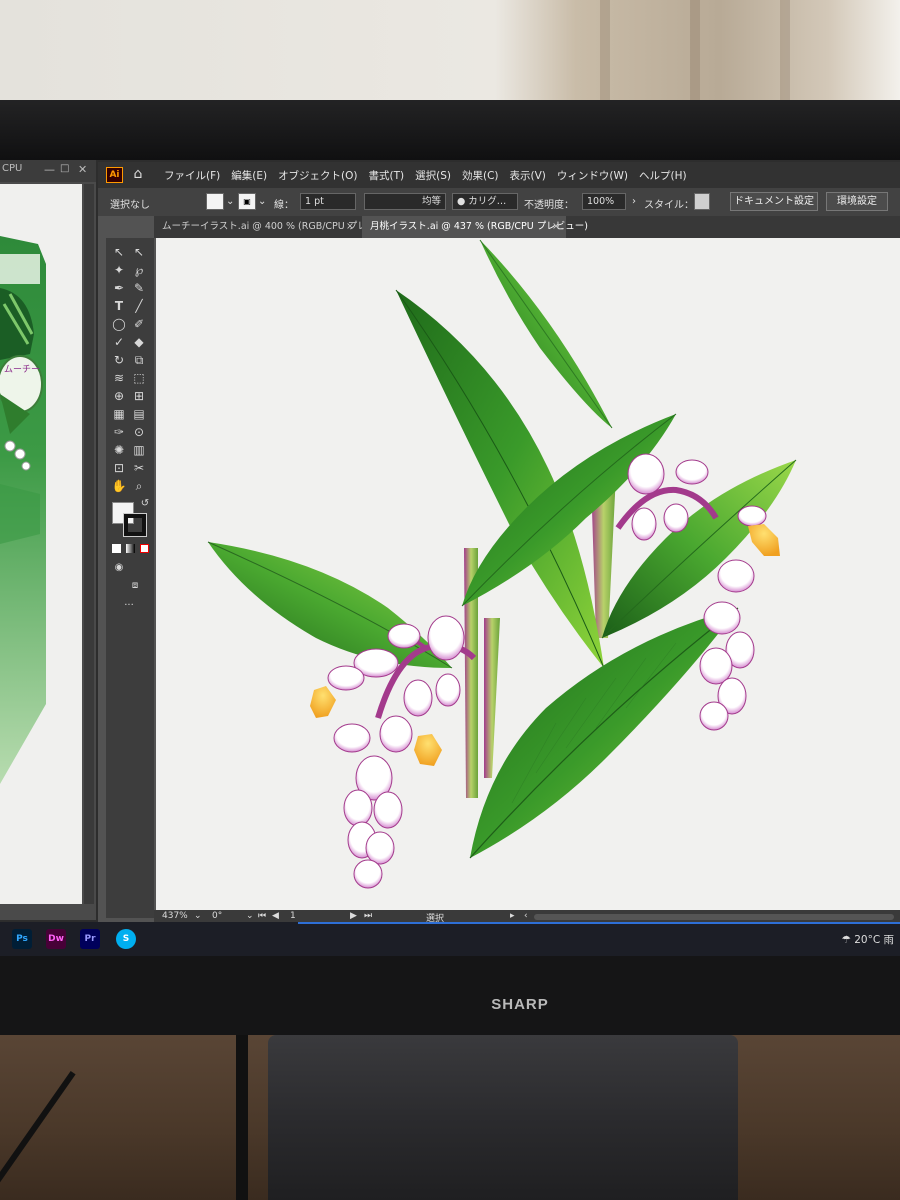 Image resolution: width=900 pixels, height=1200 pixels. Describe the element at coordinates (82, 169) in the screenshot. I see `close-icon: ✕` at that location.